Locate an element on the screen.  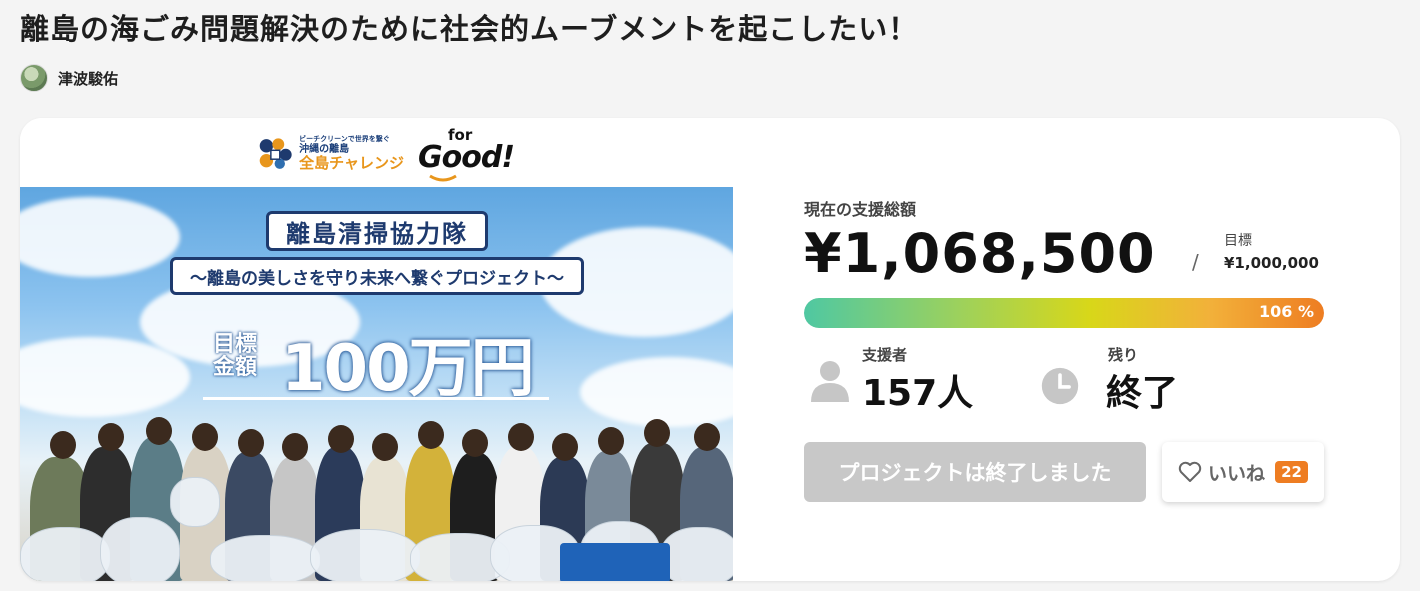
challenge-logo: ビーチクリーンで世界を繋ぐ 沖縄の離島 全島チャレンジ is located at coordinates (330, 154).